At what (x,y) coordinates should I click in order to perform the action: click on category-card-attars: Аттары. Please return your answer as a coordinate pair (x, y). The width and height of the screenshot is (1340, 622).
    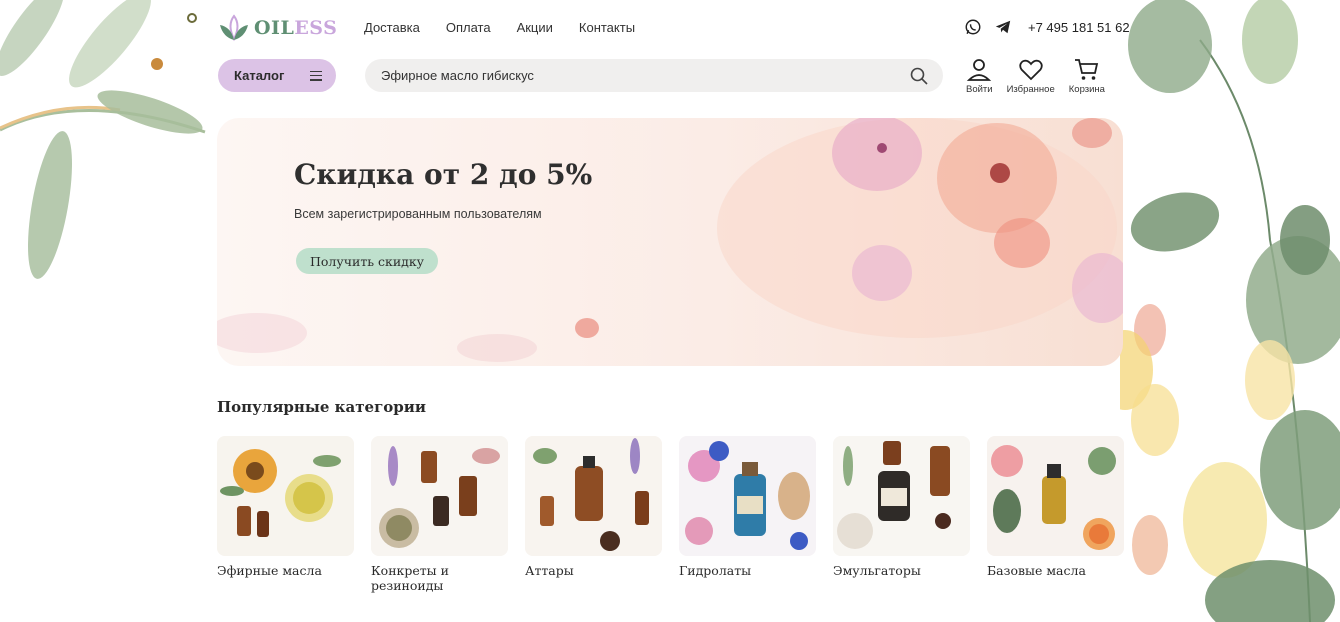
    Looking at the image, I should click on (593, 515).